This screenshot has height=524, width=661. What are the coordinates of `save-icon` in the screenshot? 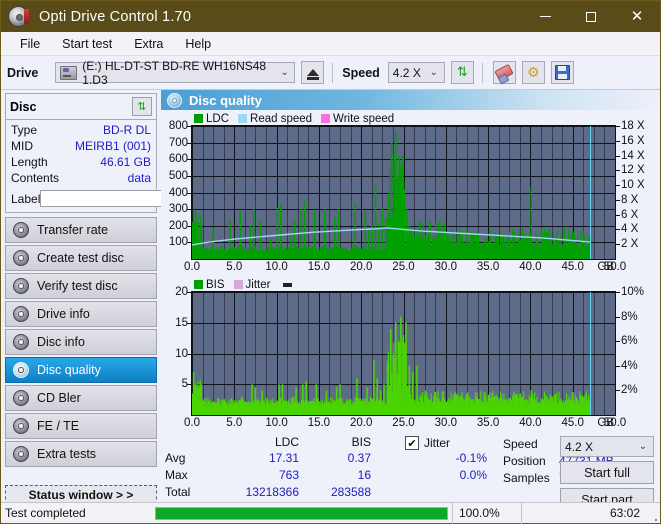 It's located at (562, 72).